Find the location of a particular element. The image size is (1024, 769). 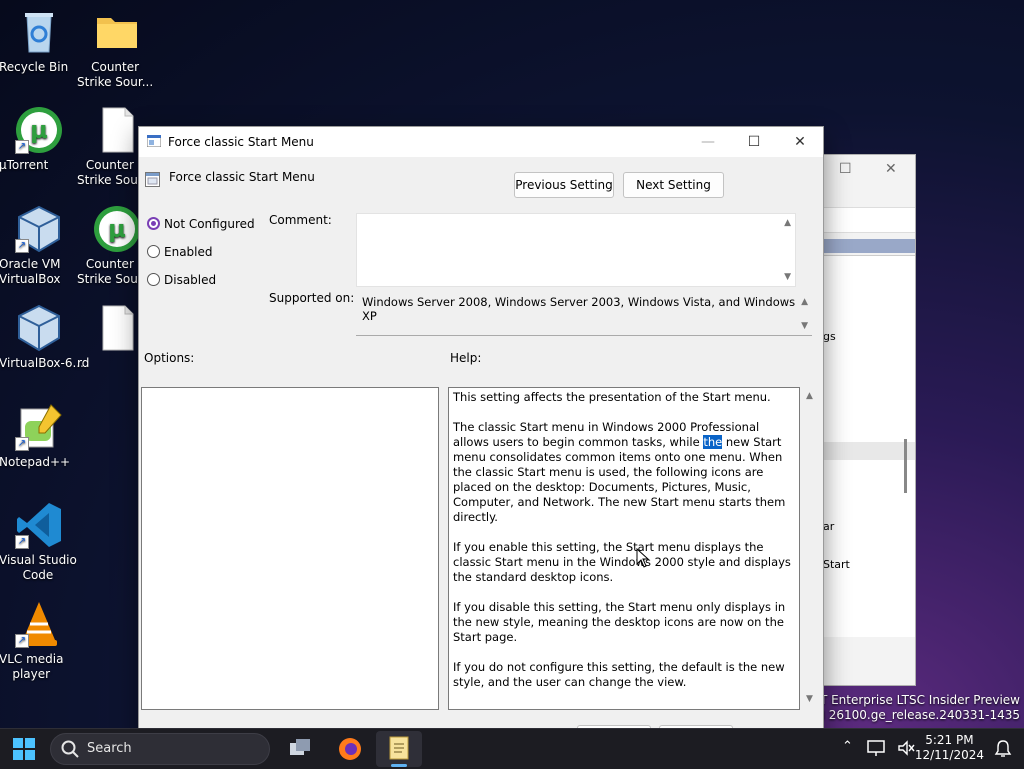

dialog-titlebar: Force classic Start Menu — ☐ ✕ is located at coordinates (481, 142).